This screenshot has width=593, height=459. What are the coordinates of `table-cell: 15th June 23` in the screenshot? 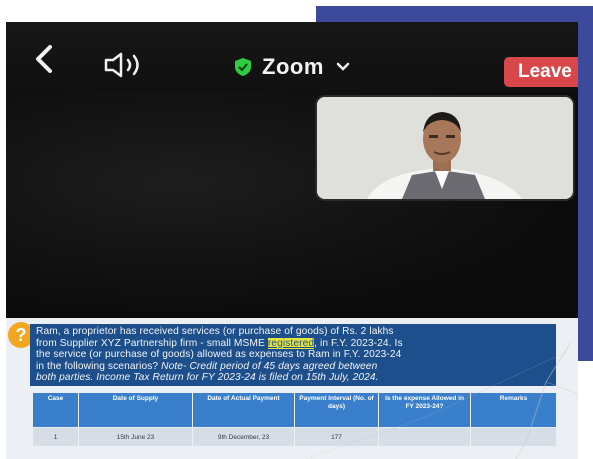 It's located at (135, 437).